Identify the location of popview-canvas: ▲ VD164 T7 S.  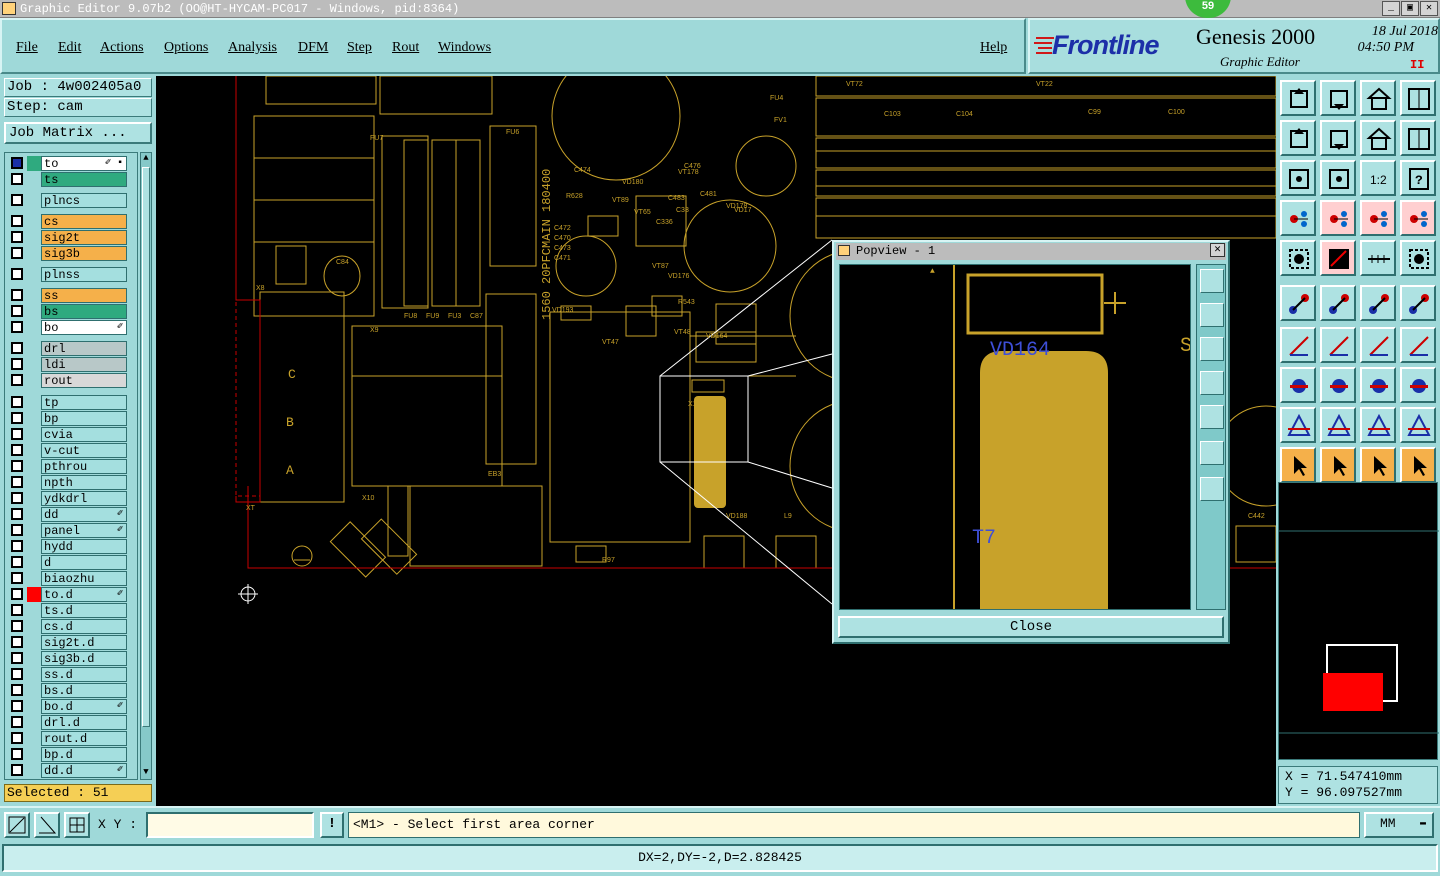
(1015, 437).